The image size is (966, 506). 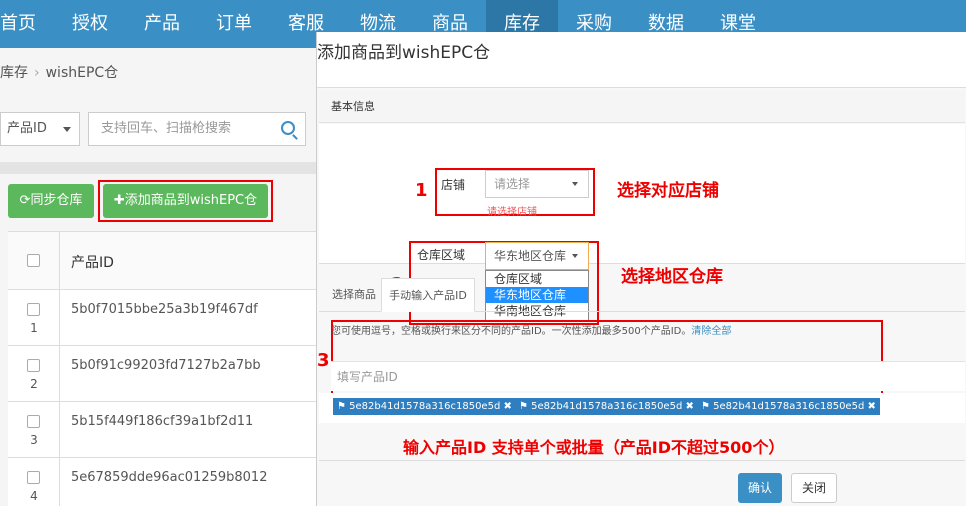 What do you see at coordinates (162, 421) in the screenshot?
I see `row-product-id: 5b15f449f186cf39a1bf2d11` at bounding box center [162, 421].